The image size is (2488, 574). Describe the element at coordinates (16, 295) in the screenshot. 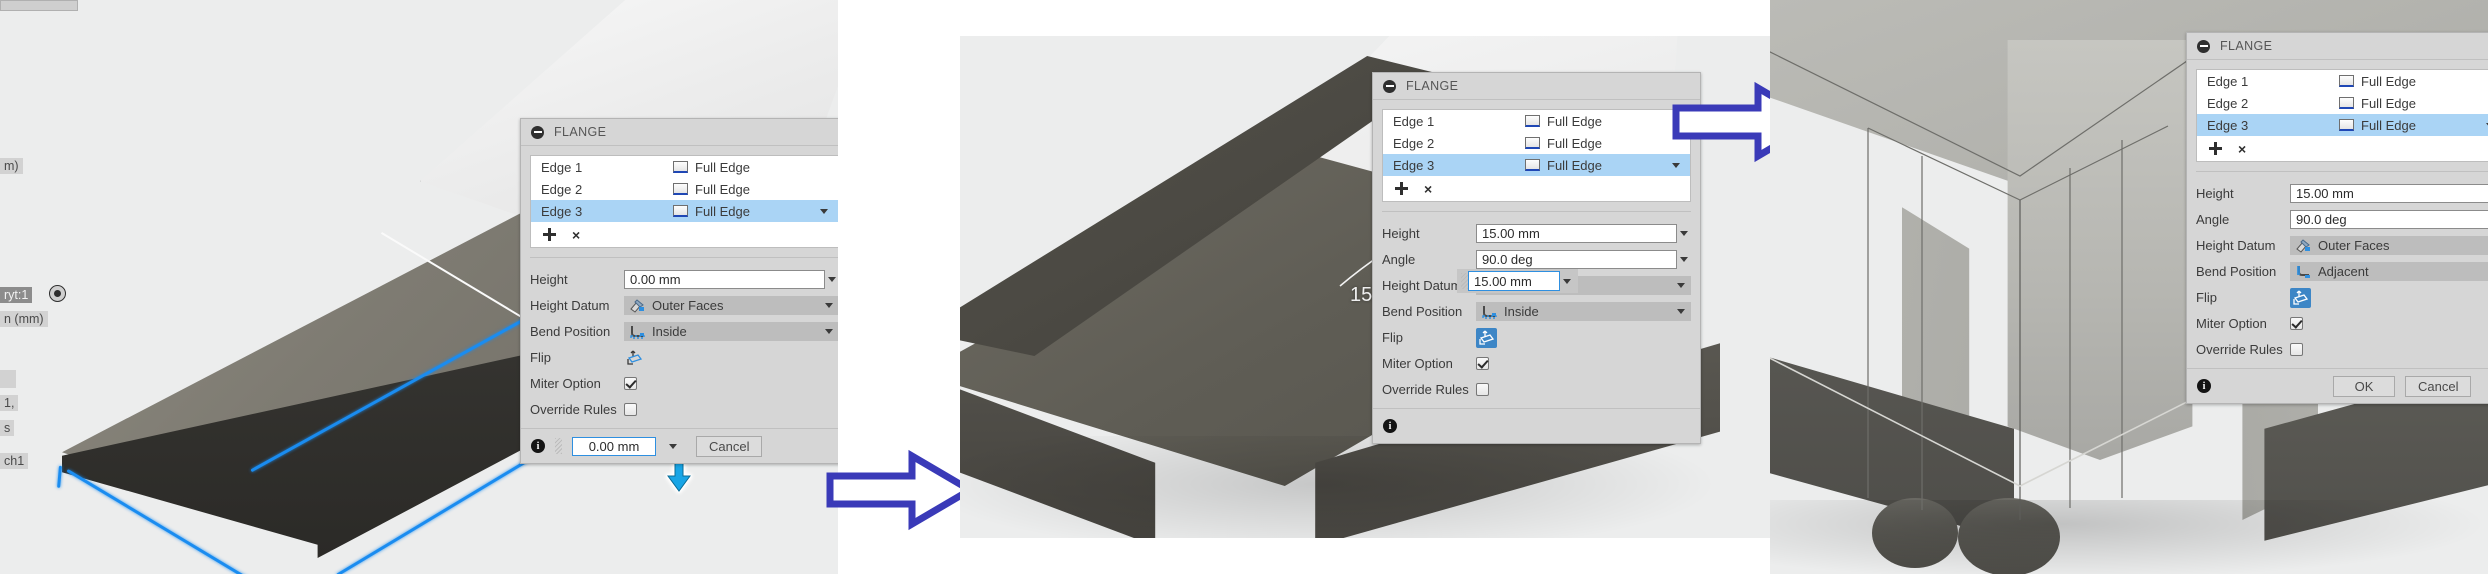

I see `browser-scrap-component: ryt:1` at that location.